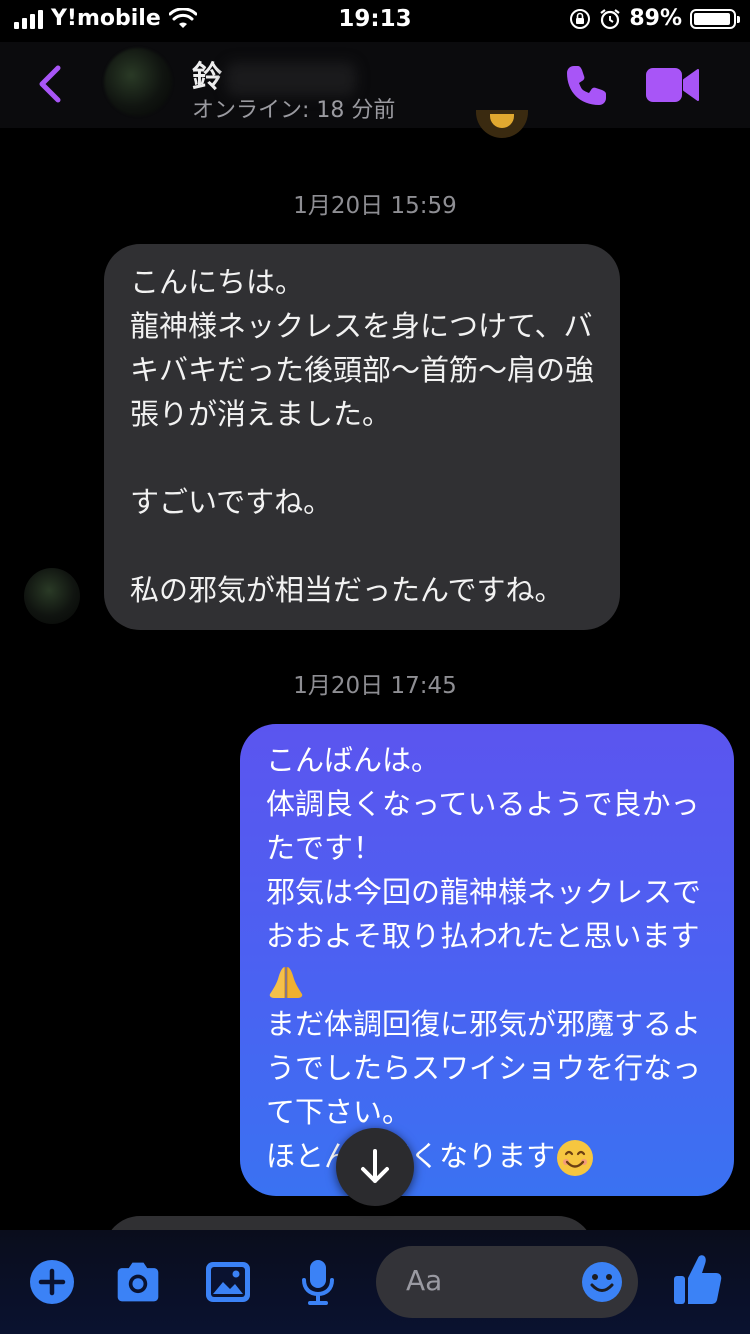 This screenshot has width=750, height=1334. I want to click on video-call-icon, so click(672, 85).